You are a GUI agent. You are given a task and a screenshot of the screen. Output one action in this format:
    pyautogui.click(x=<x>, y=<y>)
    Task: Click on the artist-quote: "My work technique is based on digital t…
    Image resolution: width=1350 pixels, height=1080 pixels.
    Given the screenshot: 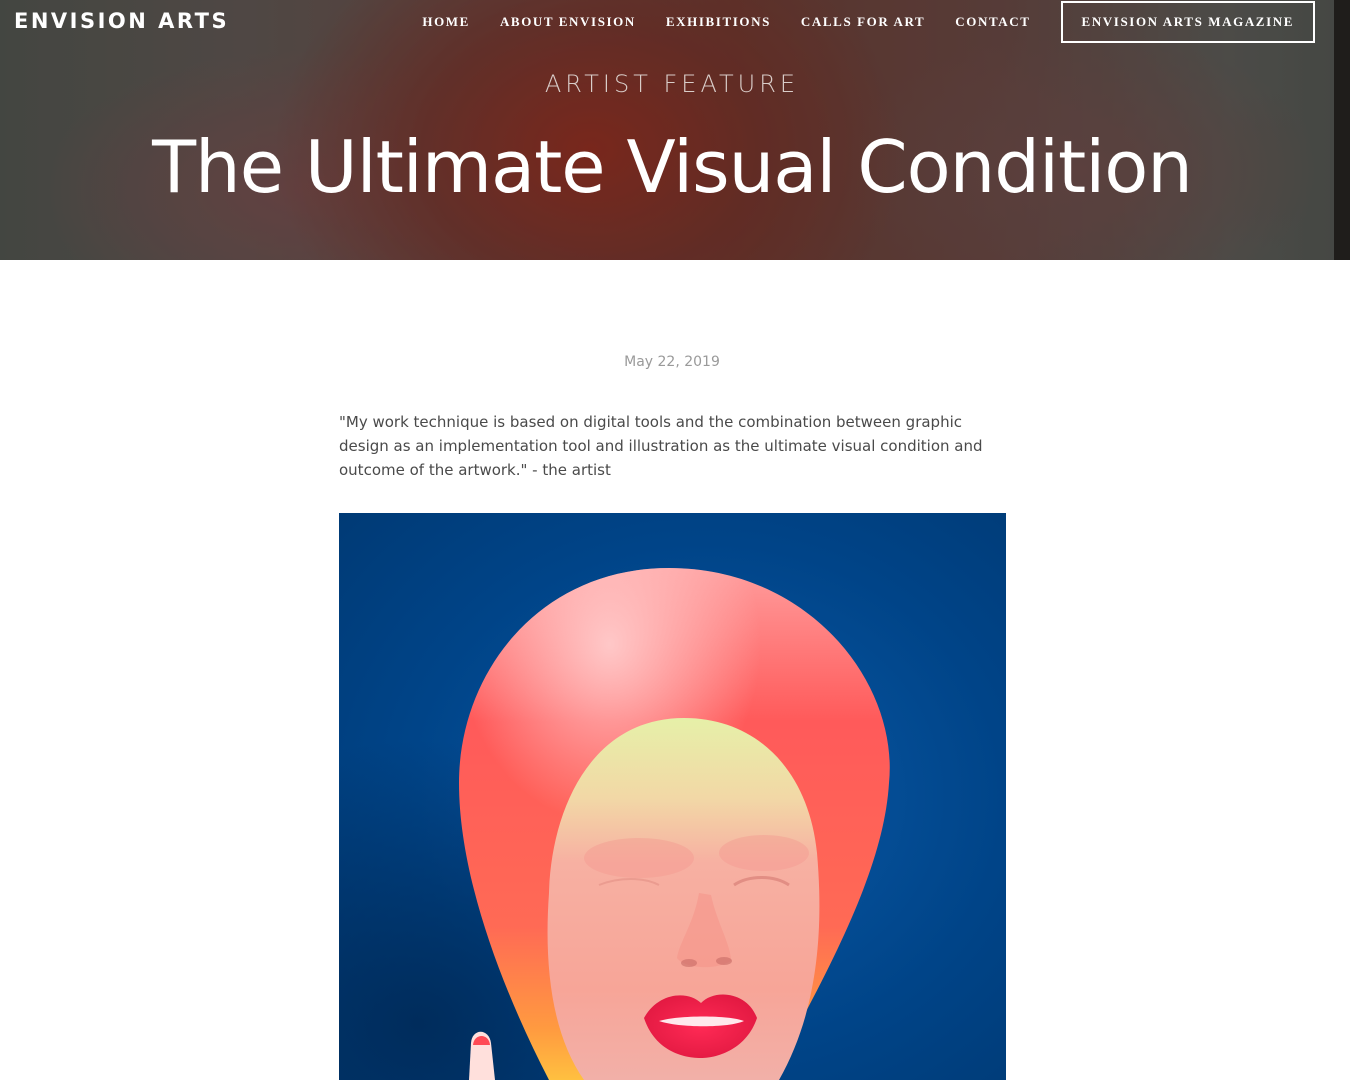 What is the action you would take?
    pyautogui.click(x=661, y=446)
    